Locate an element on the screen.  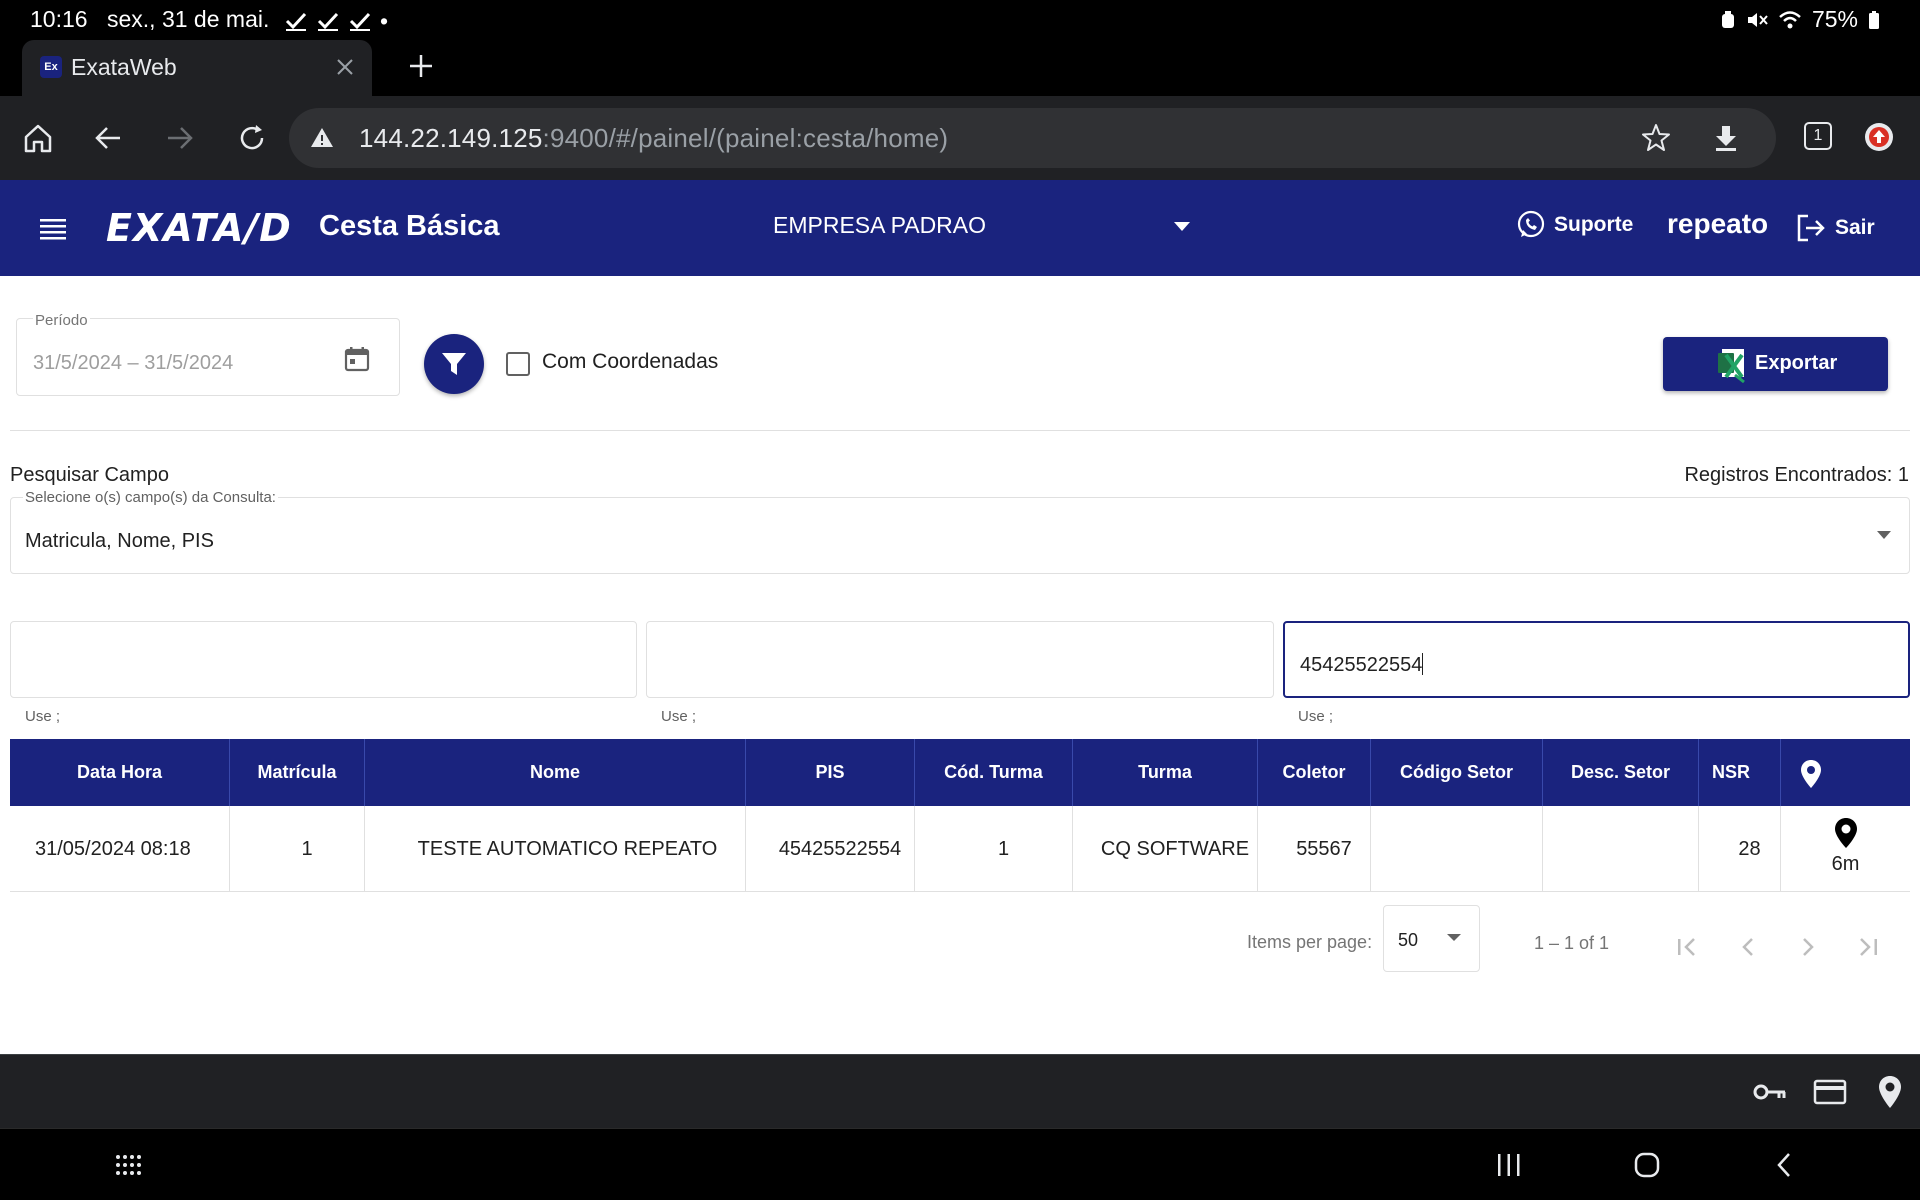
notification-icons: • is located at coordinates (336, 21).